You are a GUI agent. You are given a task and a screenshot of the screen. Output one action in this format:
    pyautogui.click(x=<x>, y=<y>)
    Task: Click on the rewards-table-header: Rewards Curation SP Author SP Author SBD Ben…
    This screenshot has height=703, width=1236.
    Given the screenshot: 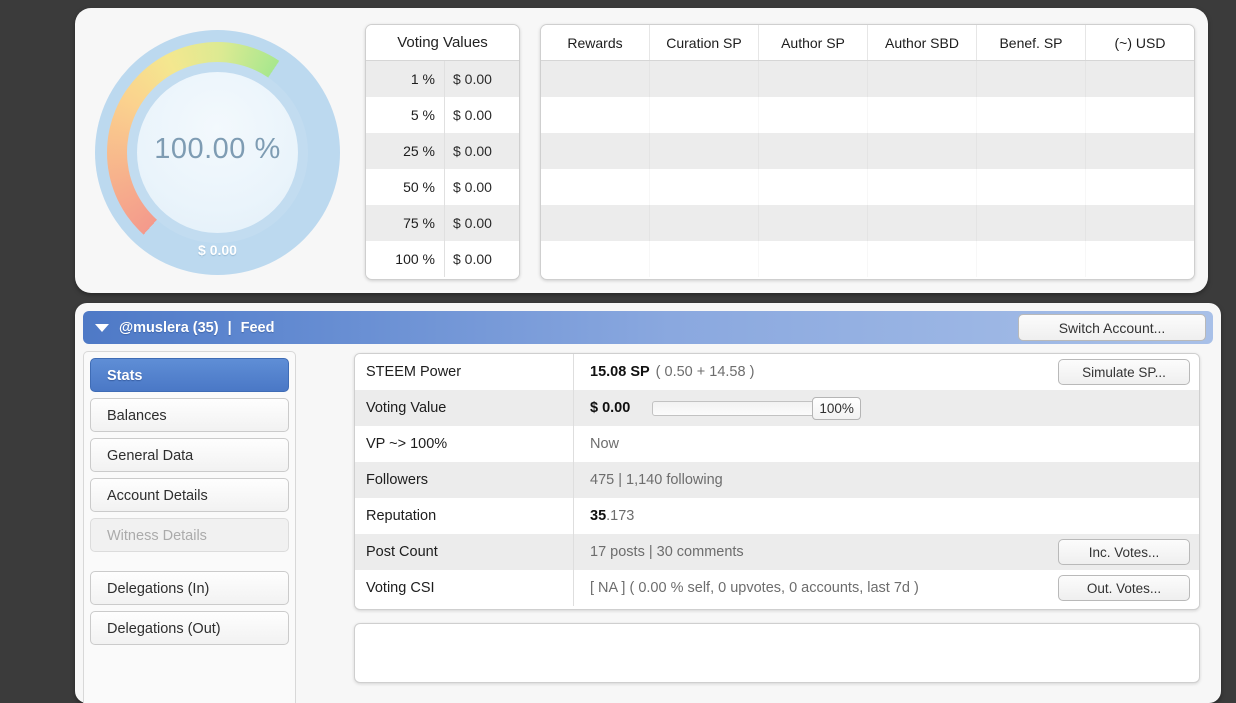 What is the action you would take?
    pyautogui.click(x=867, y=43)
    